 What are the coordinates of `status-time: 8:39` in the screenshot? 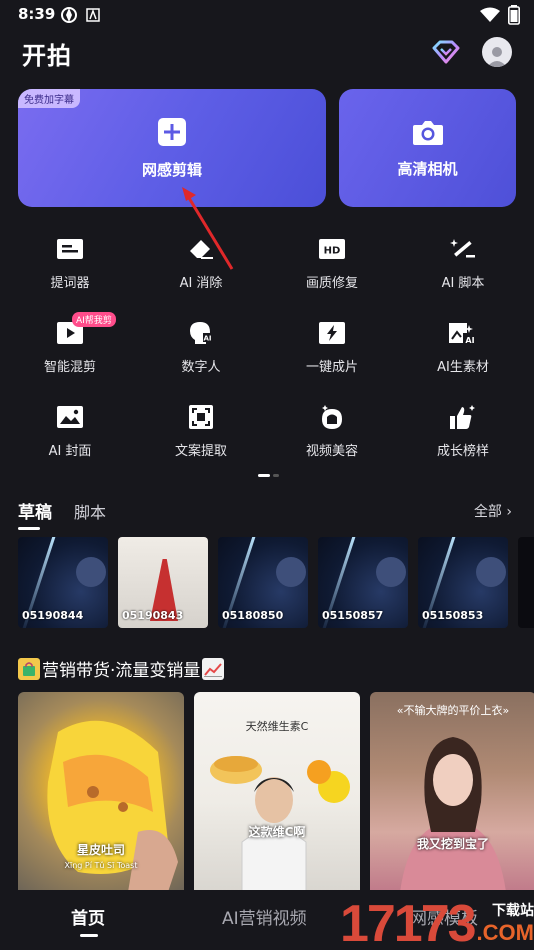 It's located at (37, 14).